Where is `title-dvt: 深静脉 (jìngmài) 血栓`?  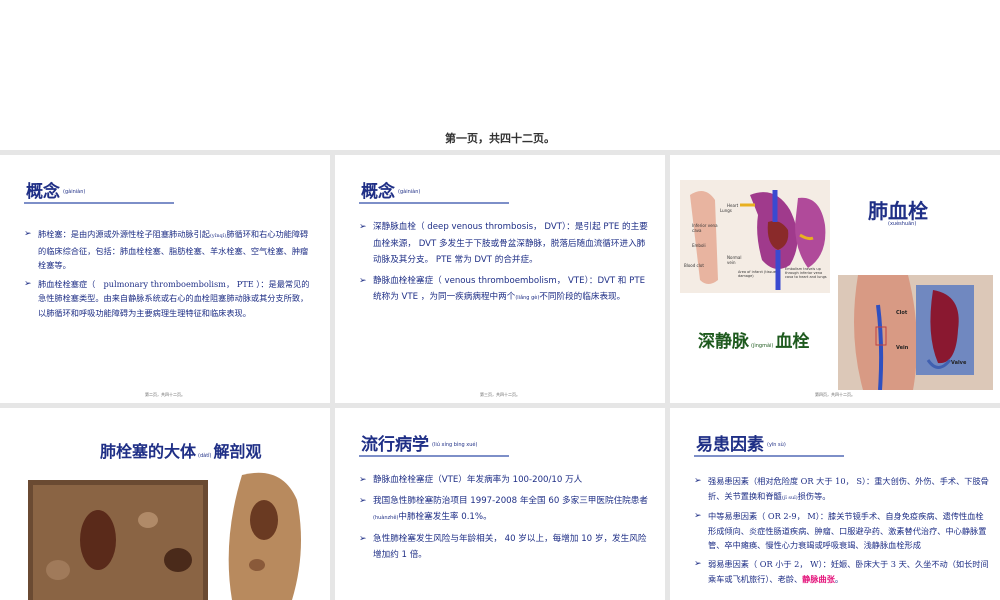
title-dvt: 深静脉 (jìngmài) 血栓 is located at coordinates (758, 344).